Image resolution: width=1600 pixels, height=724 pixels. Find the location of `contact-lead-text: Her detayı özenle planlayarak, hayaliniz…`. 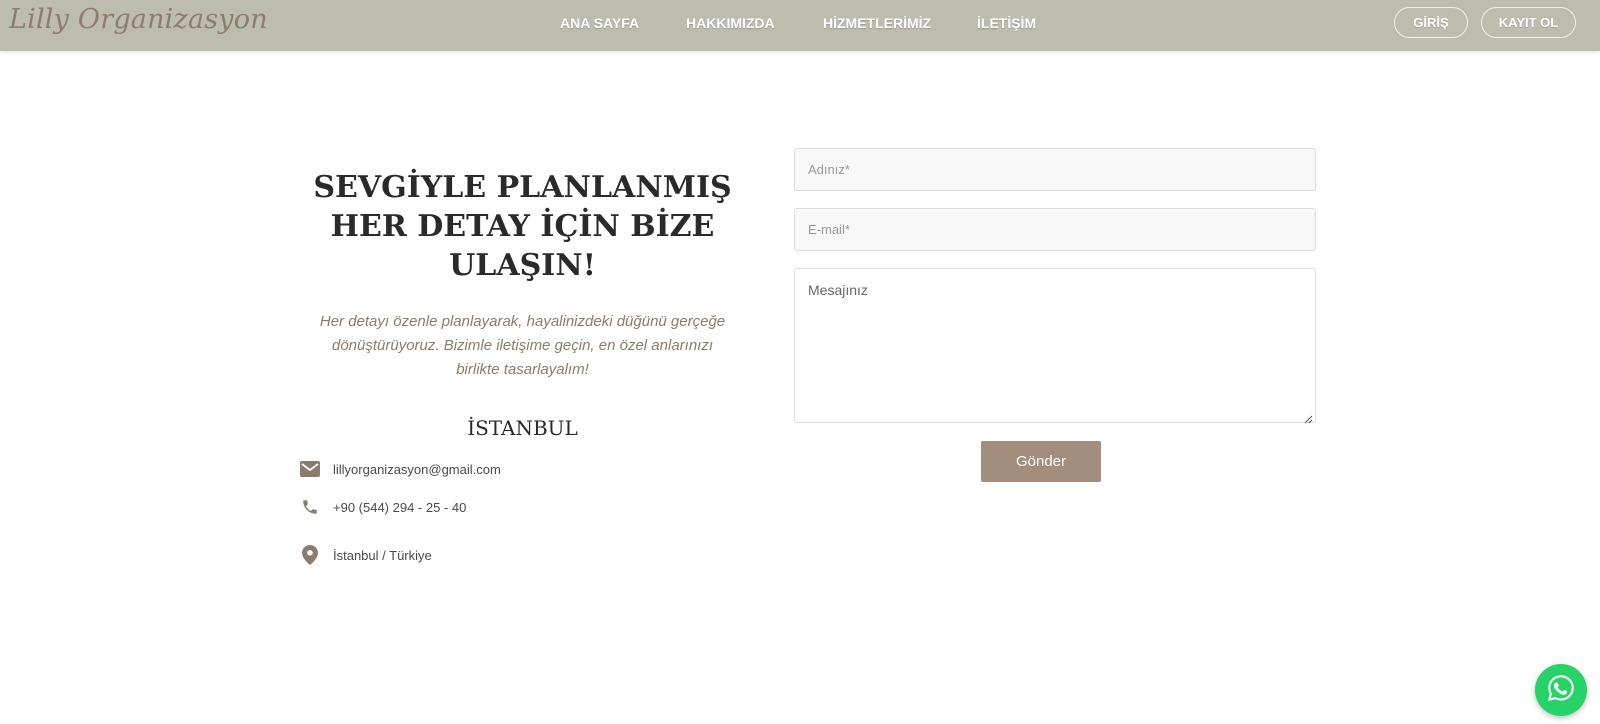

contact-lead-text: Her detayı özenle planlayarak, hayaliniz… is located at coordinates (522, 346).